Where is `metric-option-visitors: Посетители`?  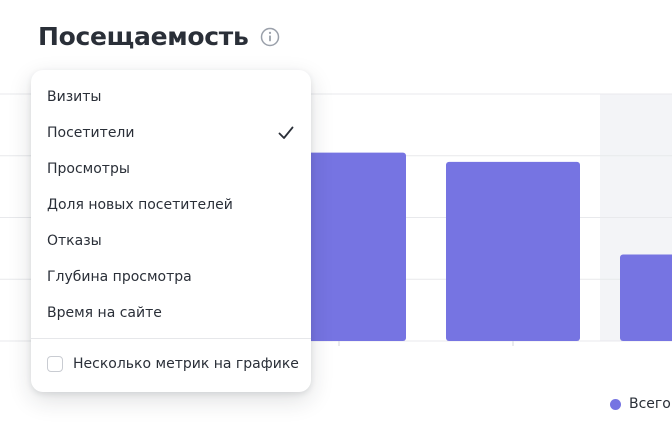 metric-option-visitors: Посетители is located at coordinates (171, 133).